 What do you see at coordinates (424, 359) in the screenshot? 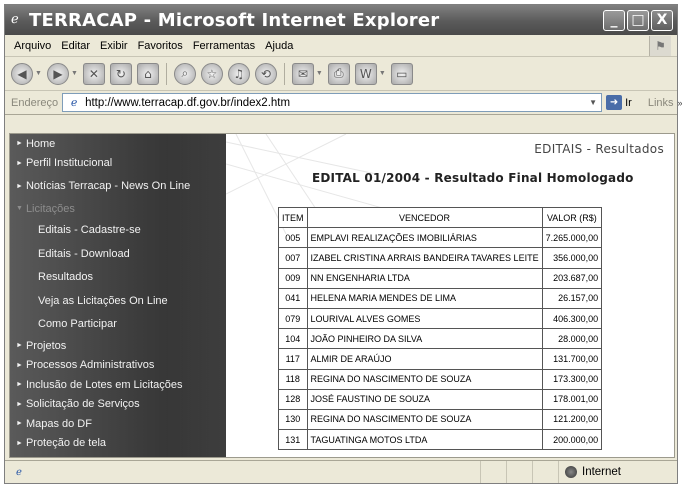
I see `cell-vencedor: ALMIR DE ARAÚJO` at bounding box center [424, 359].